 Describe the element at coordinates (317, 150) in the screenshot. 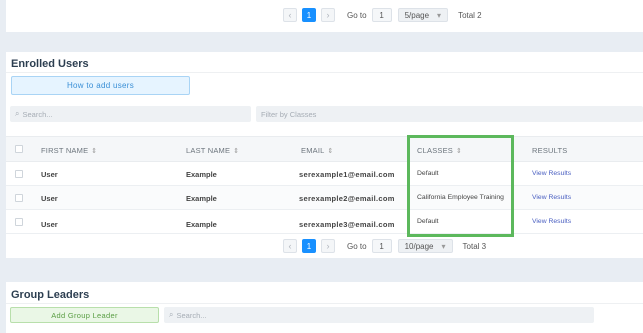

I see `column-header-email: EMAIL ⇕` at that location.